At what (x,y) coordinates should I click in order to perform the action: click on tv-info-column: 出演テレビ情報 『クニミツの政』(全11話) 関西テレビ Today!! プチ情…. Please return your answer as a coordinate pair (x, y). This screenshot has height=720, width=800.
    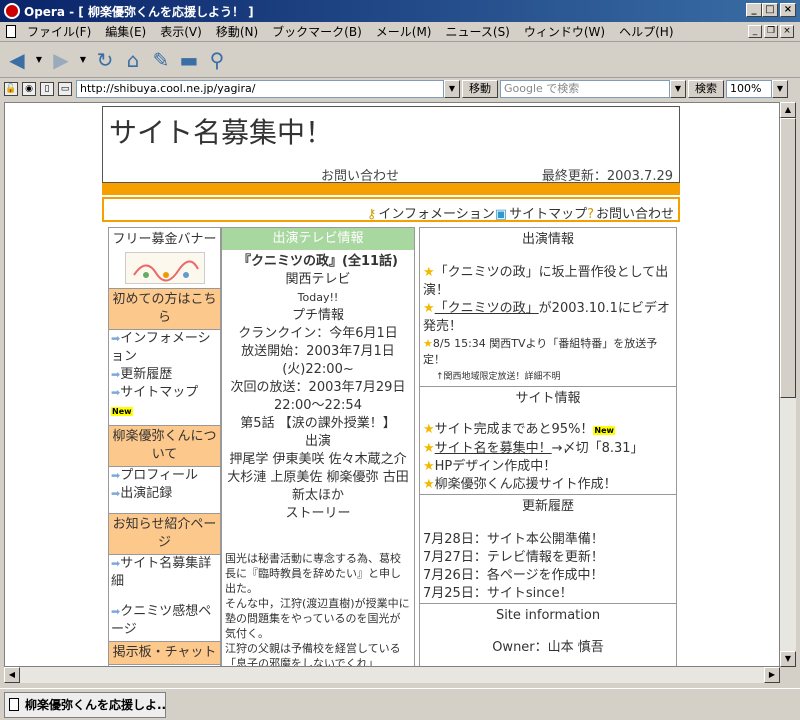
    Looking at the image, I should click on (318, 447).